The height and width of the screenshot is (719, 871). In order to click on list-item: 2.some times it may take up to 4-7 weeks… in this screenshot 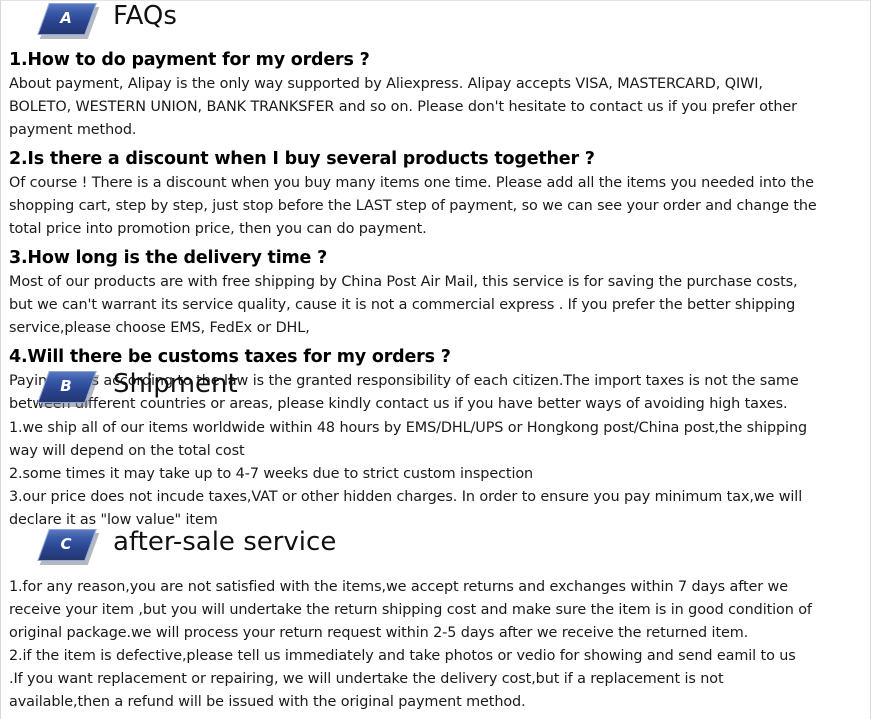, I will do `click(271, 474)`.